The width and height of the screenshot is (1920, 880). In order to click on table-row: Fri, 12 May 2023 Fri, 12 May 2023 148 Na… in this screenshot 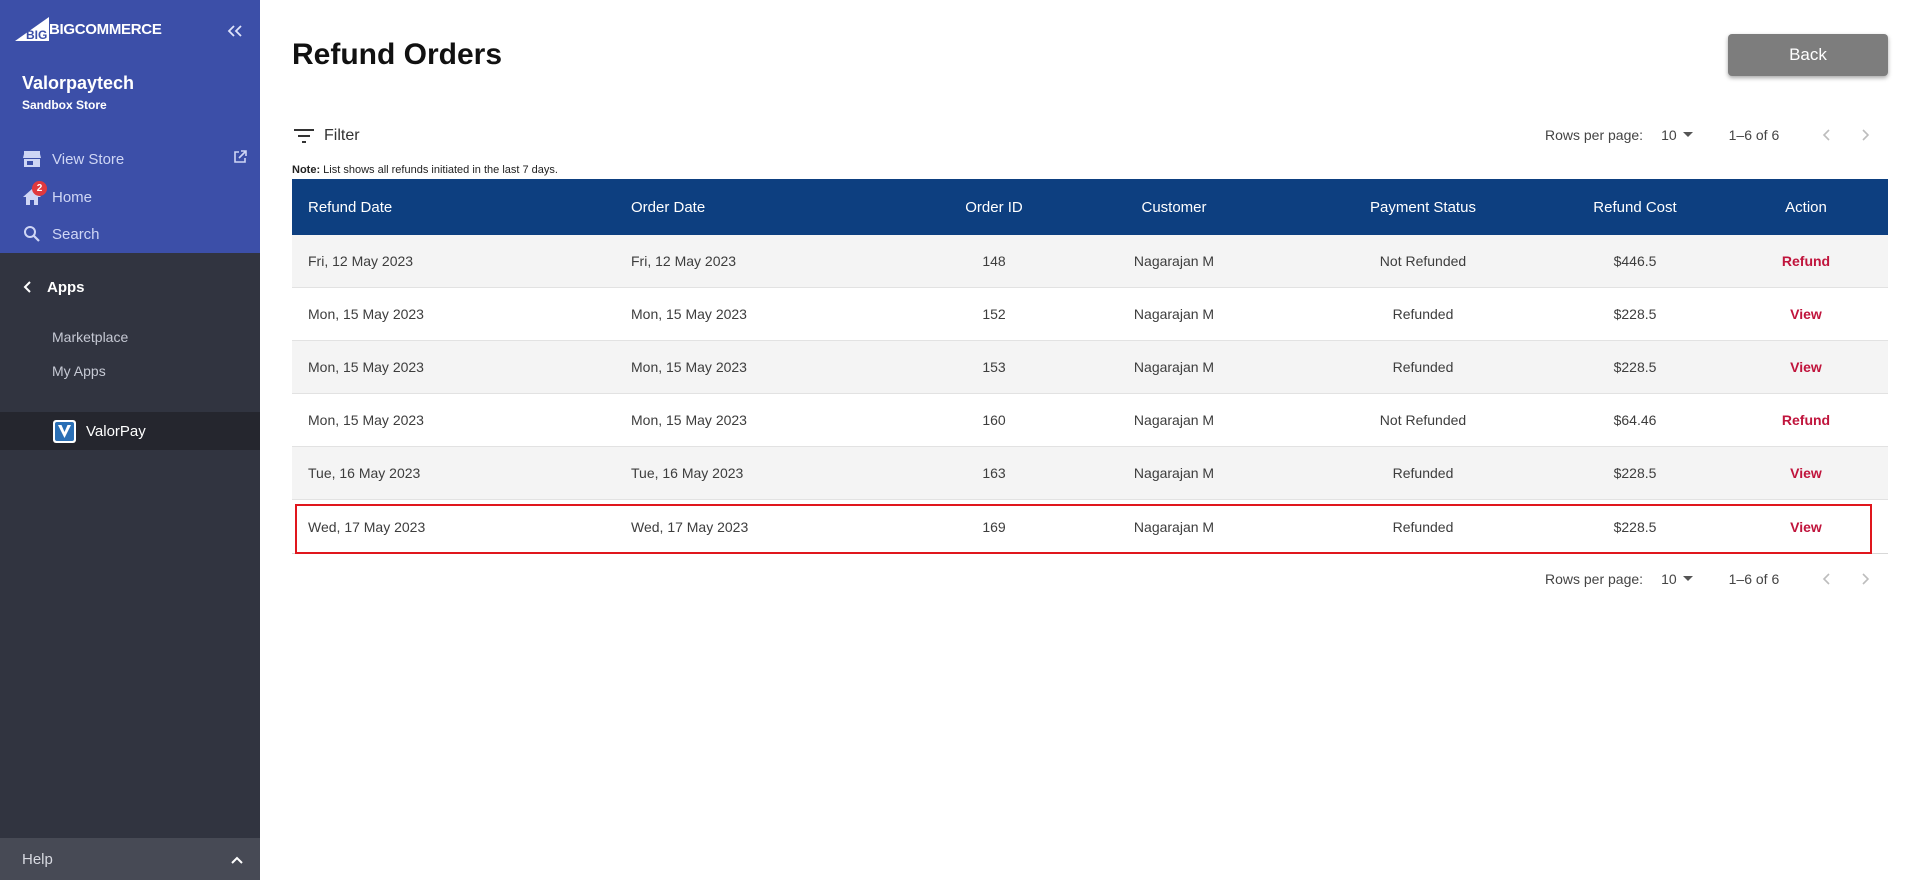, I will do `click(1090, 261)`.